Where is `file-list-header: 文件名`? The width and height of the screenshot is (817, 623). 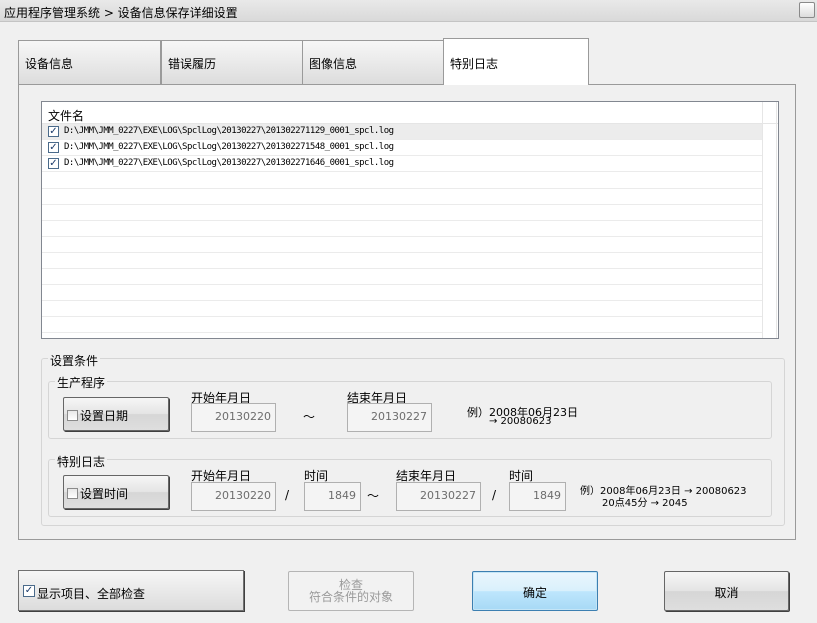
file-list-header: 文件名 is located at coordinates (410, 113).